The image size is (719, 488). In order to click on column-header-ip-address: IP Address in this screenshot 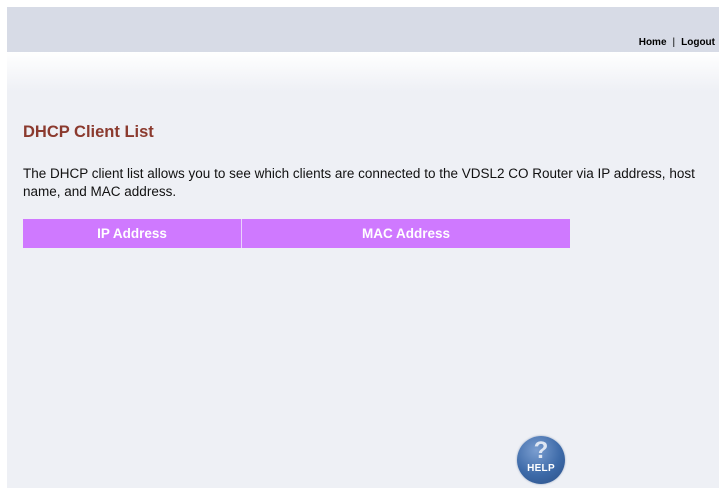, I will do `click(132, 233)`.